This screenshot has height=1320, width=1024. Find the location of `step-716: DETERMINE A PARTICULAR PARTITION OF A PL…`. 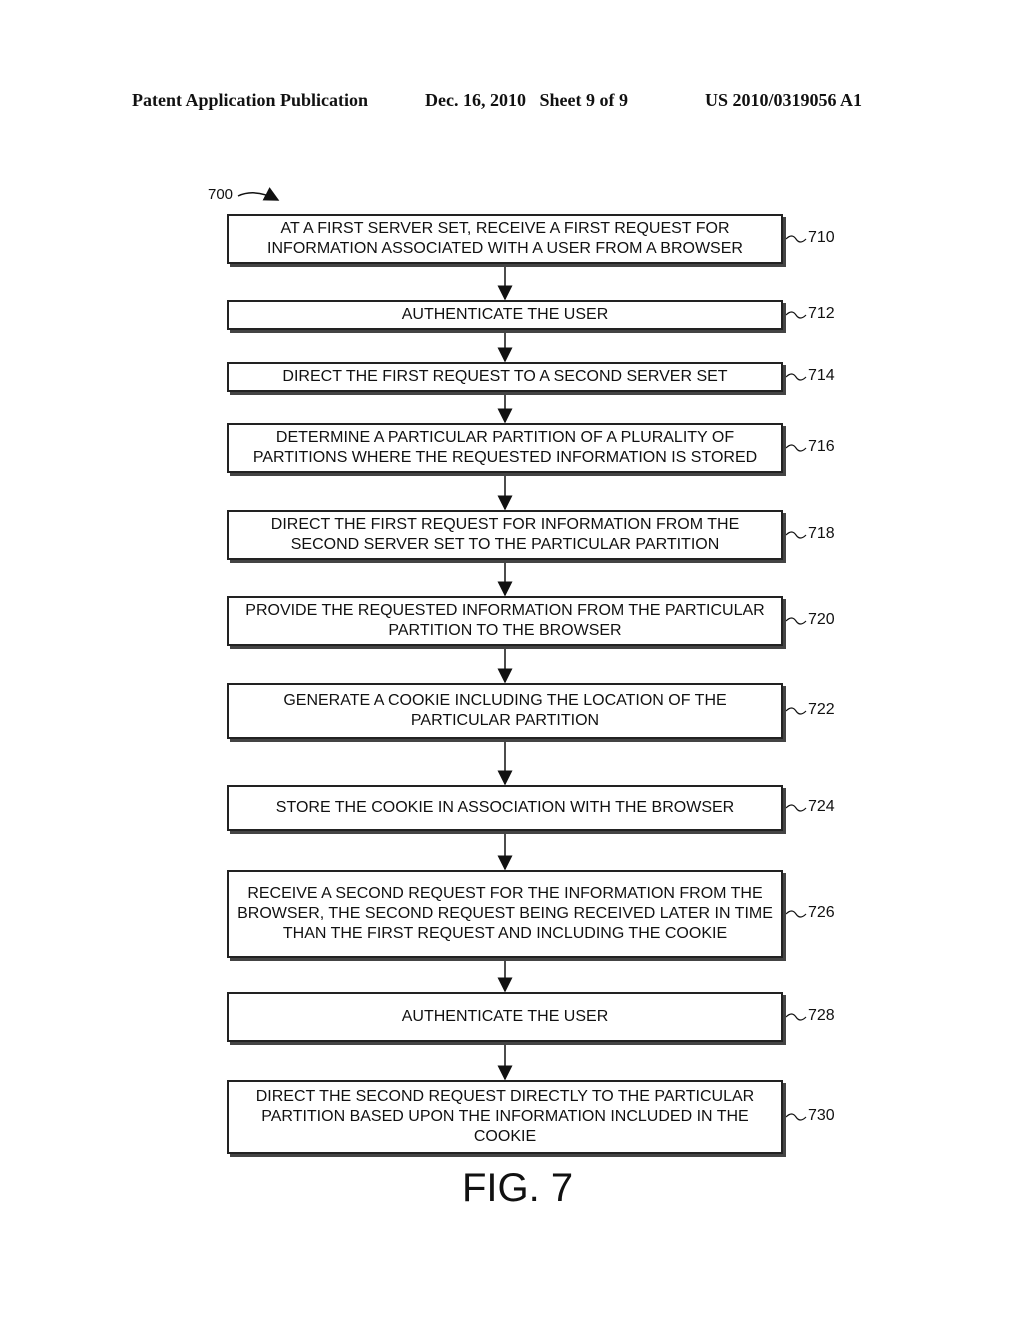

step-716: DETERMINE A PARTICULAR PARTITION OF A PL… is located at coordinates (505, 448).